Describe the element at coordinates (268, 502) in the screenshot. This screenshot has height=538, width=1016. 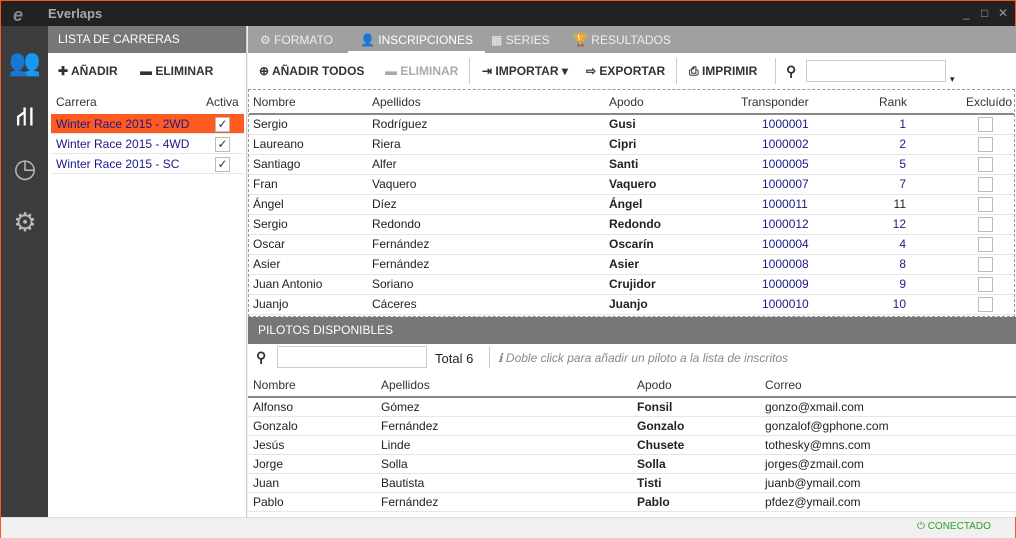
I see `cell-nombre: Pablo` at that location.